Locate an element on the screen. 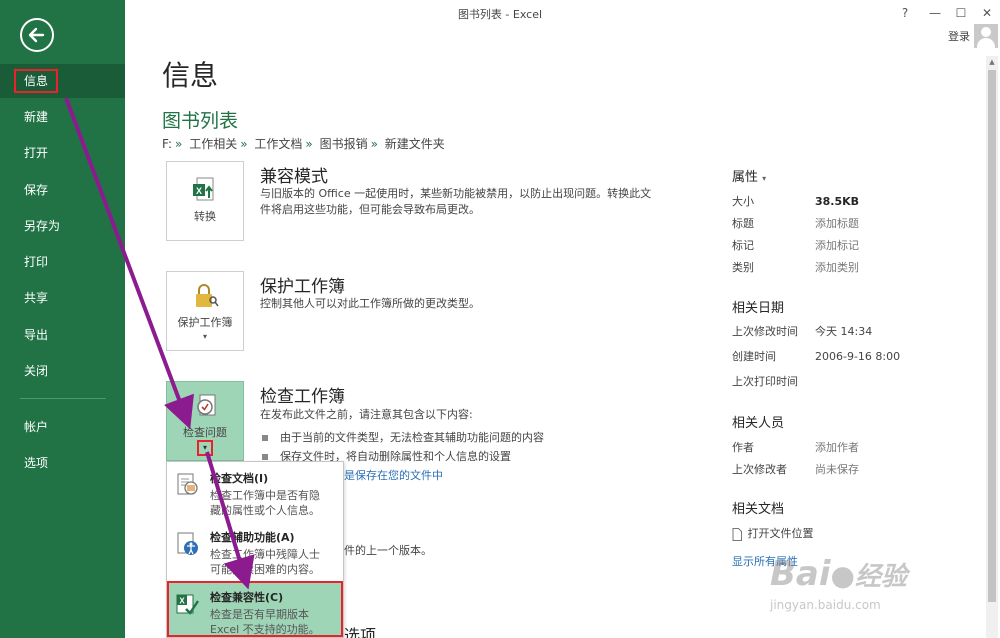 Image resolution: width=1000 pixels, height=638 pixels. property-key: 类别 is located at coordinates (743, 267).